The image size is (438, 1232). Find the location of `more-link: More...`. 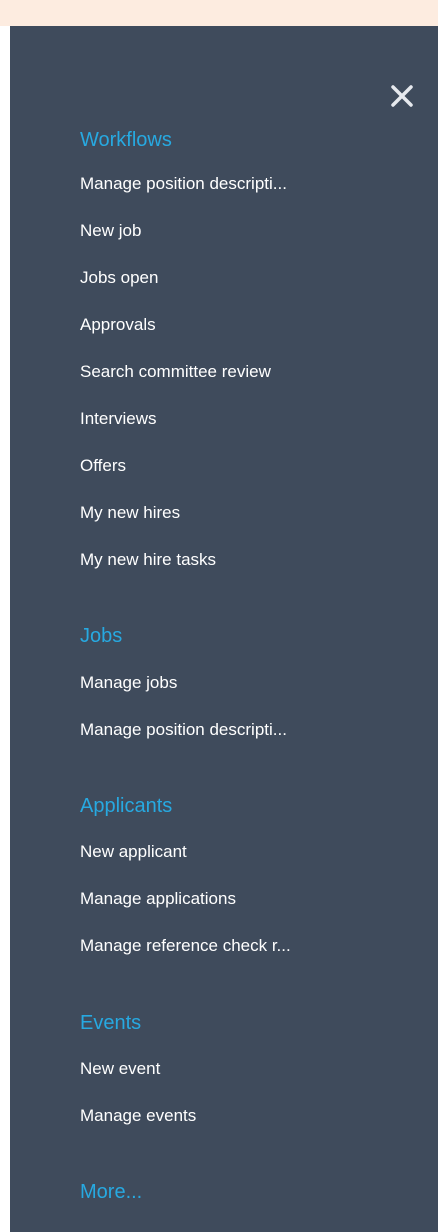

more-link: More... is located at coordinates (111, 1192).